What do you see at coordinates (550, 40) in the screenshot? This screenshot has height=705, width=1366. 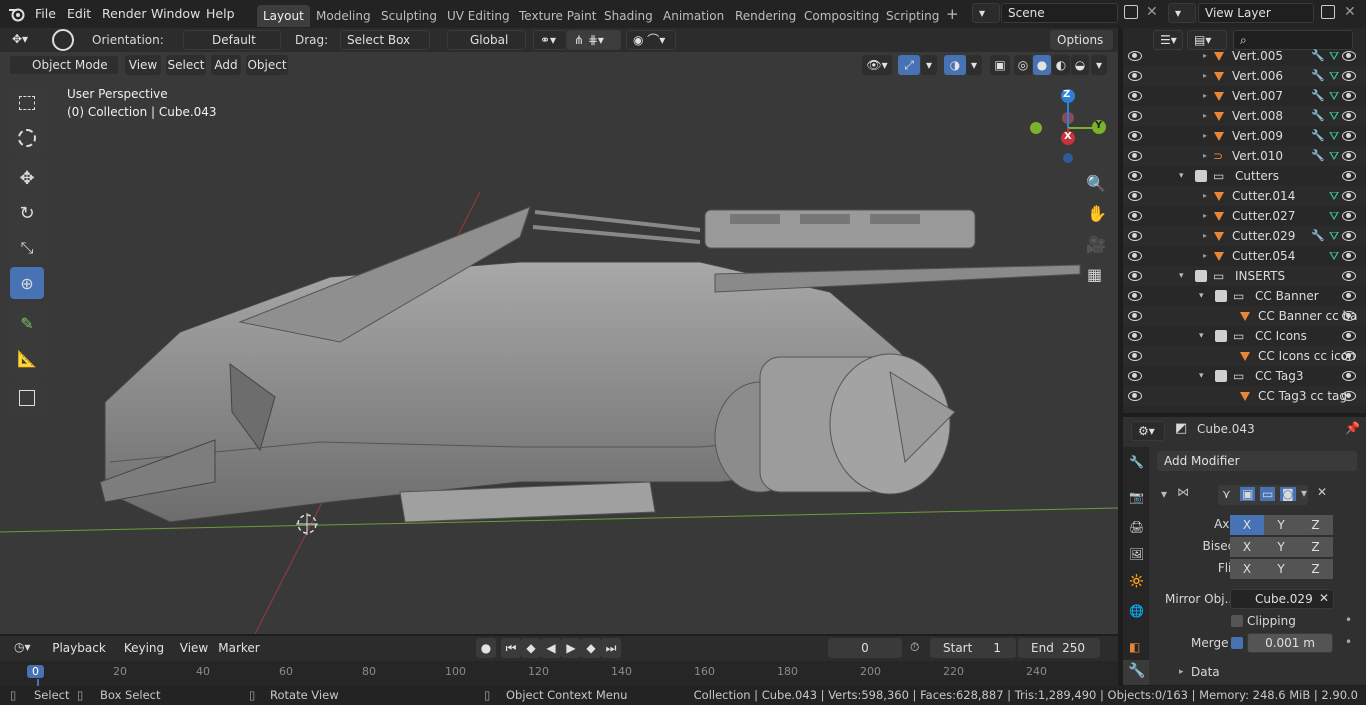 I see `pivot-point-icon: ⚭▾` at bounding box center [550, 40].